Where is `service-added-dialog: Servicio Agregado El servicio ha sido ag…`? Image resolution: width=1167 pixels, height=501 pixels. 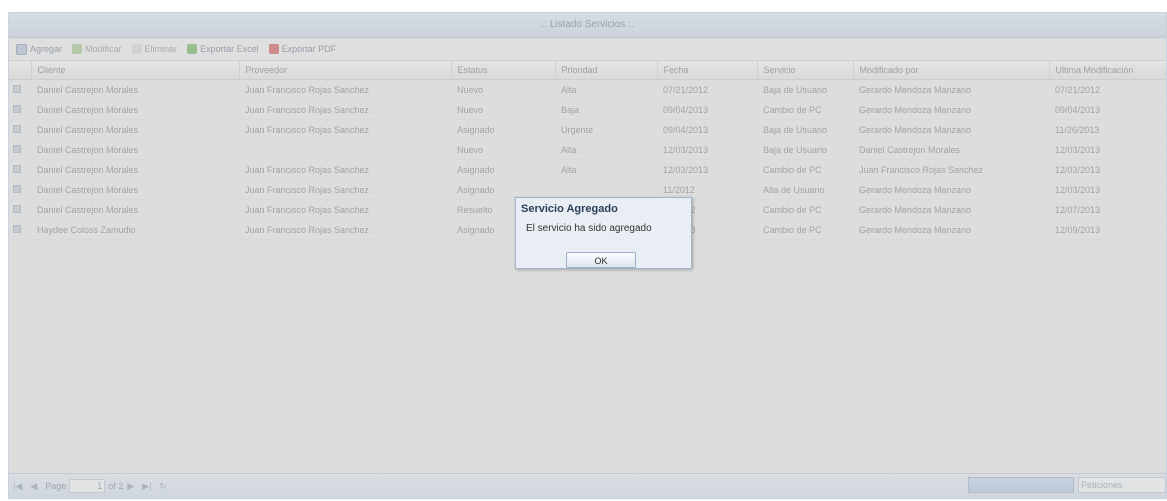
service-added-dialog: Servicio Agregado El servicio ha sido ag… is located at coordinates (603, 233).